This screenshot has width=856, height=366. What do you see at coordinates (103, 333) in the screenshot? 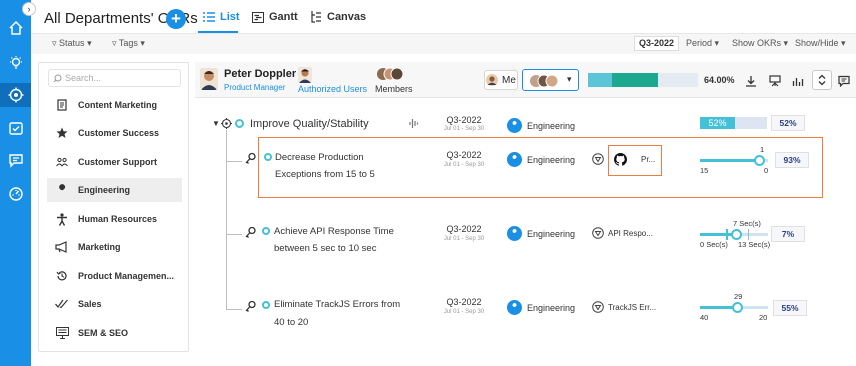
I see `sidebar-item-label: SEM & SEO` at bounding box center [103, 333].